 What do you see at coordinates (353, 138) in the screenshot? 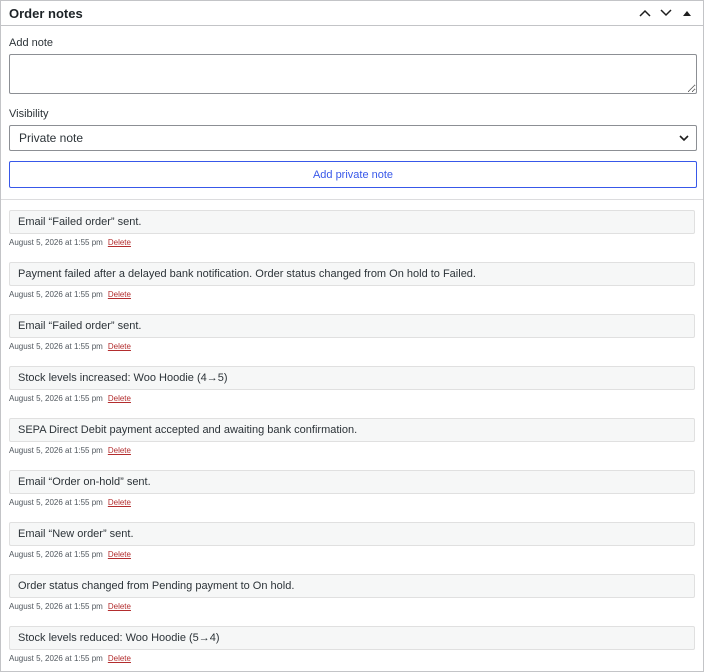
I see `visibility-select: Private note` at bounding box center [353, 138].